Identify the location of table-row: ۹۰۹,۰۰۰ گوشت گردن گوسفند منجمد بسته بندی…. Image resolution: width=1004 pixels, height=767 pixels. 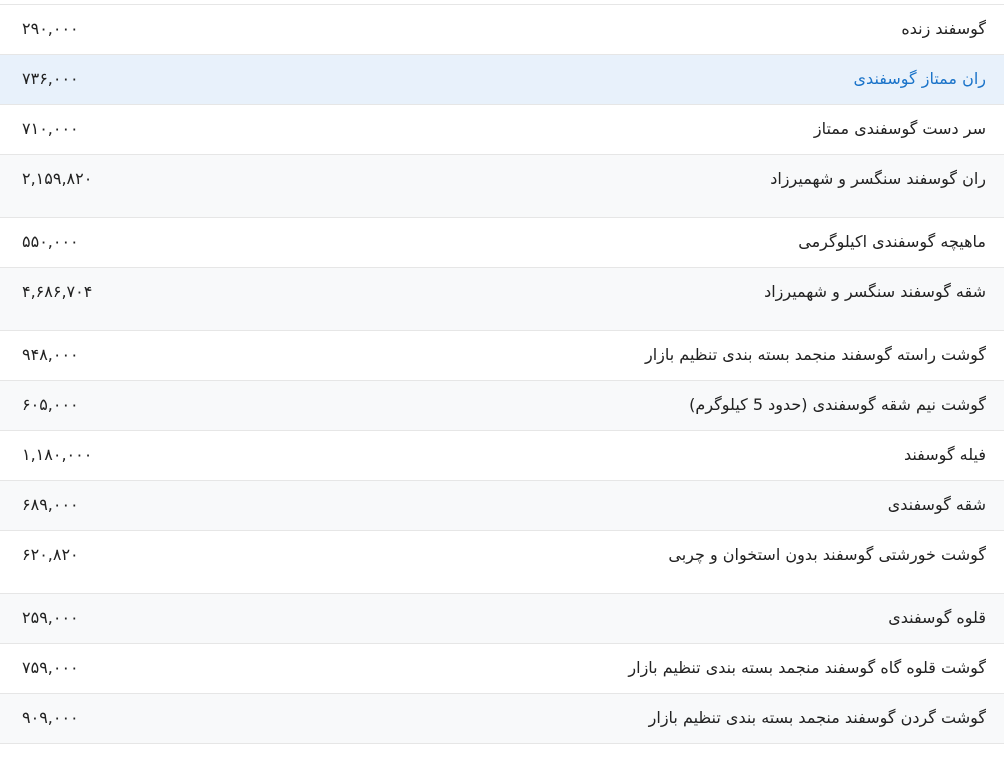
(502, 718).